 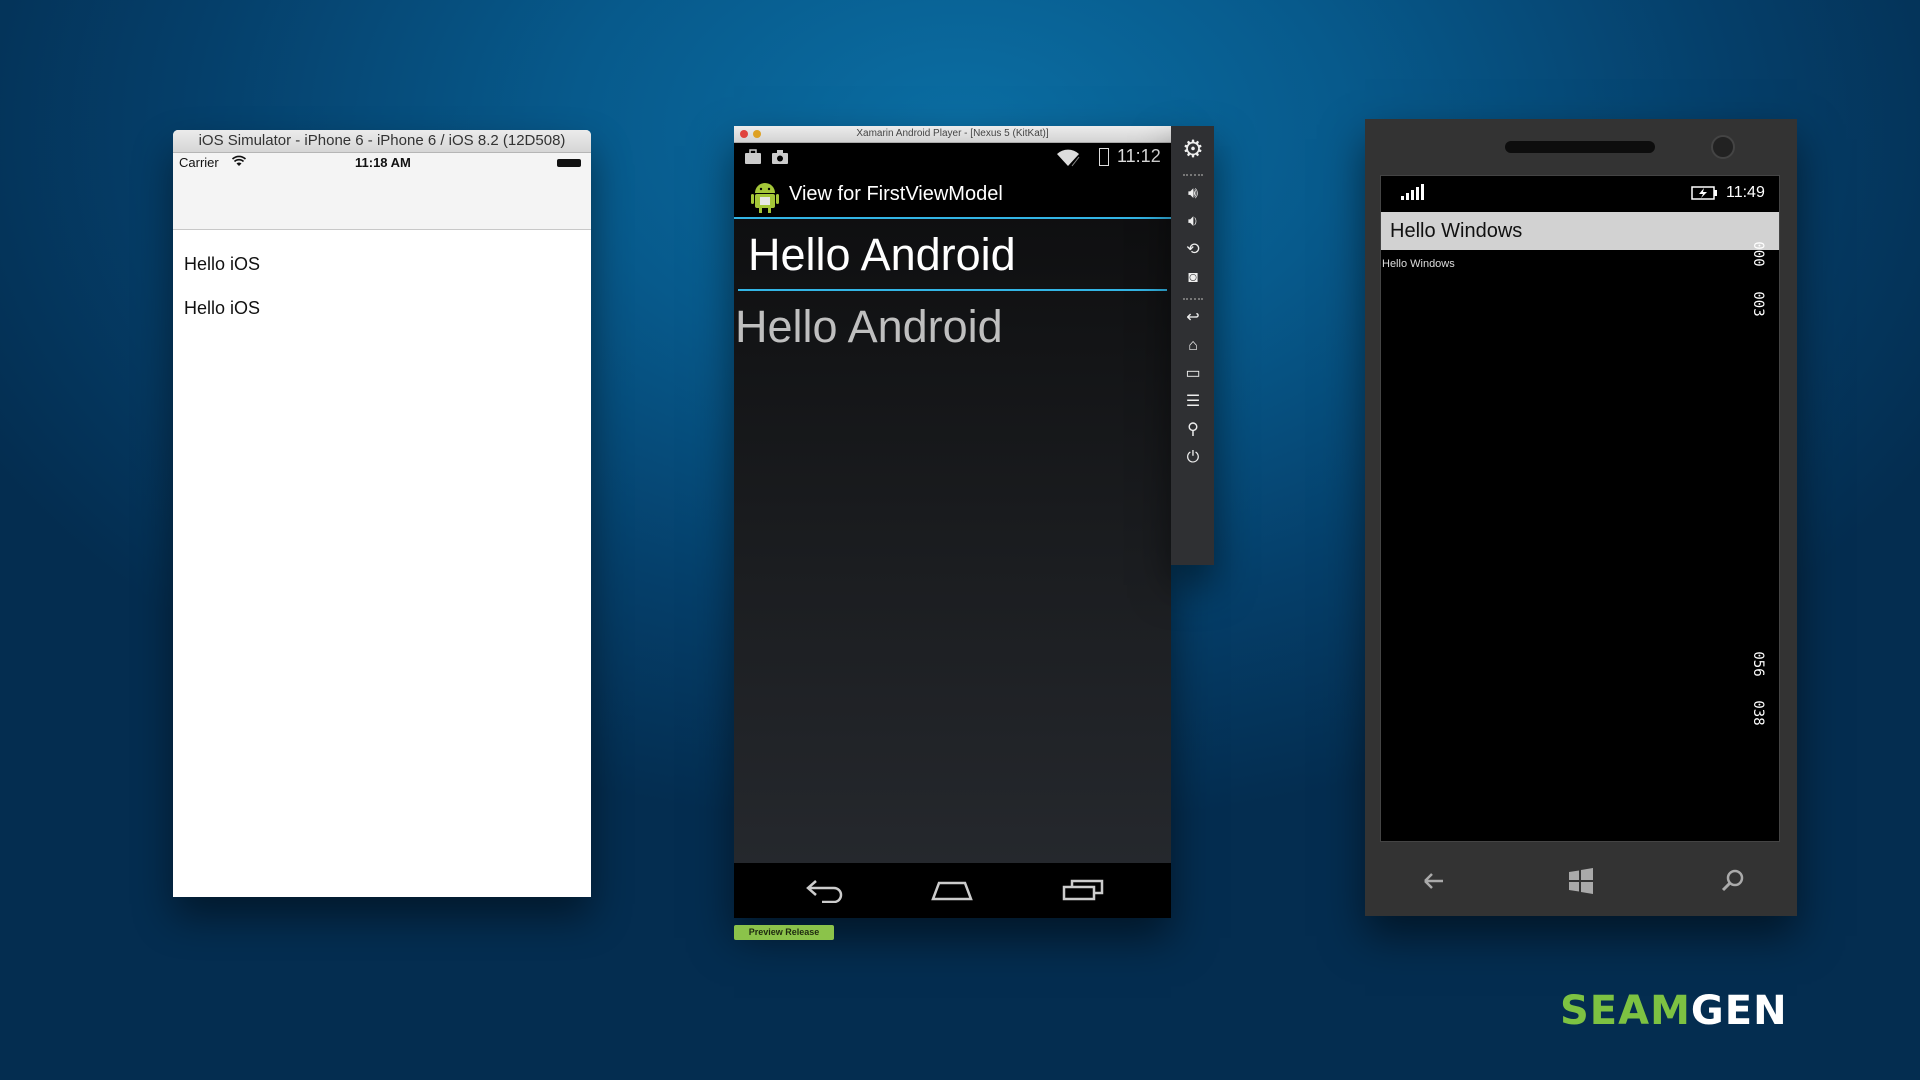 What do you see at coordinates (1193, 402) in the screenshot?
I see `menu-icon: ☰` at bounding box center [1193, 402].